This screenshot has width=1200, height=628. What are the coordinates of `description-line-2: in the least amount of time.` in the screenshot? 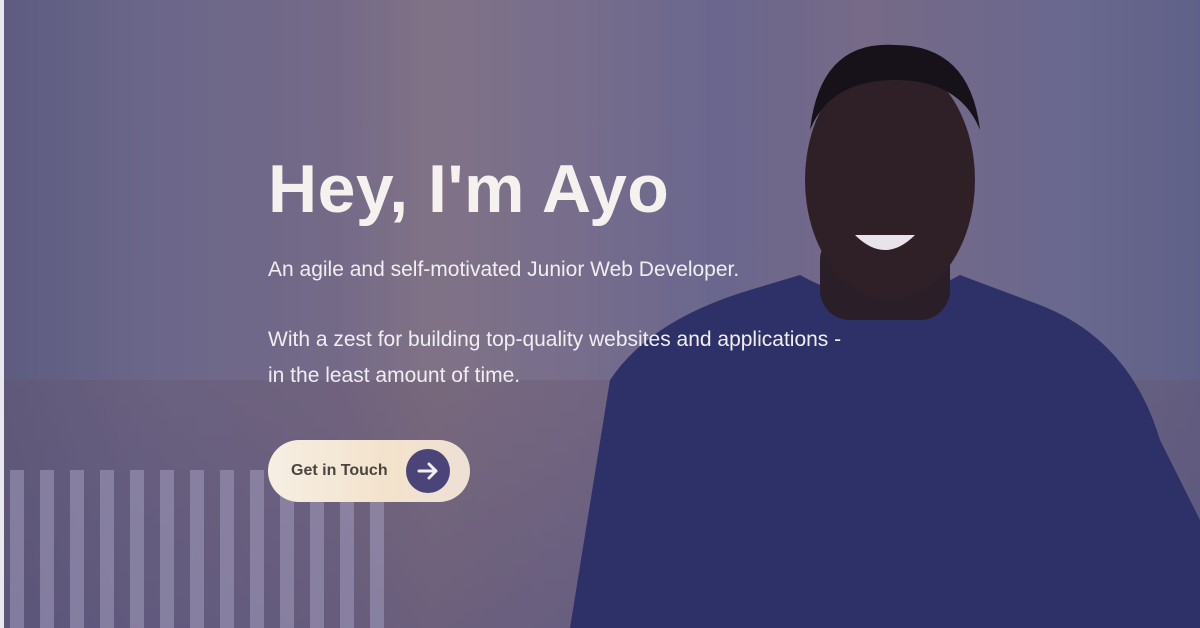 It's located at (394, 375).